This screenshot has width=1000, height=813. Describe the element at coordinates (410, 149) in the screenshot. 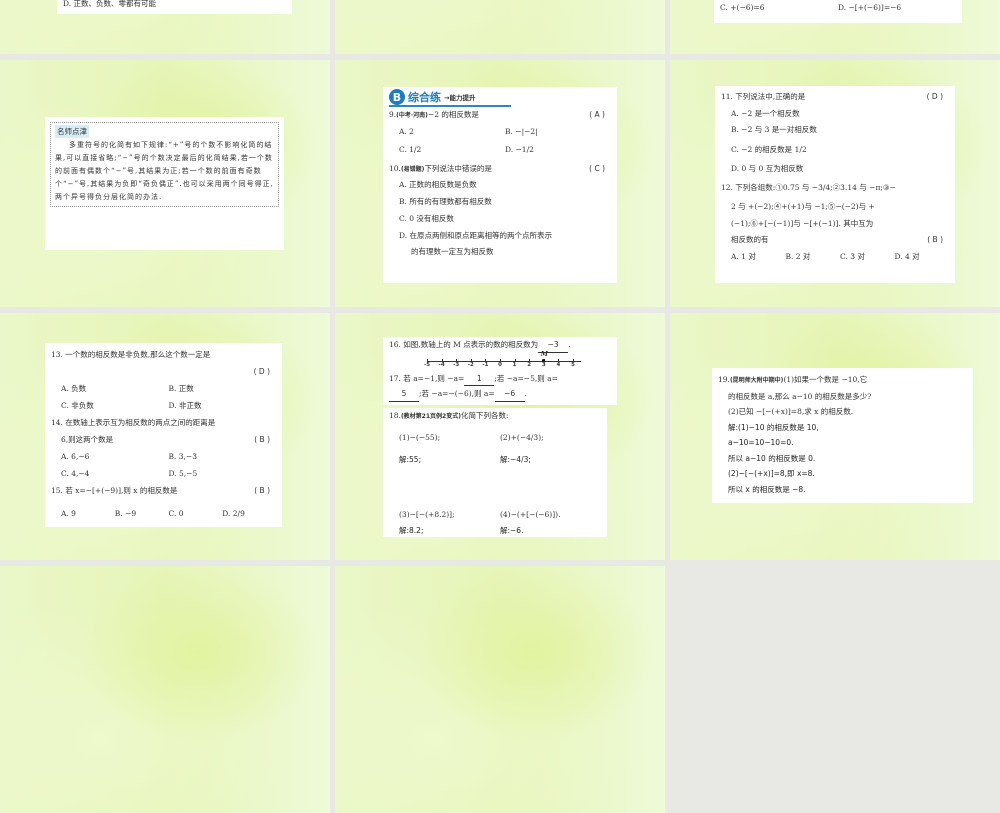

I see `option-c: C. 1/2` at that location.